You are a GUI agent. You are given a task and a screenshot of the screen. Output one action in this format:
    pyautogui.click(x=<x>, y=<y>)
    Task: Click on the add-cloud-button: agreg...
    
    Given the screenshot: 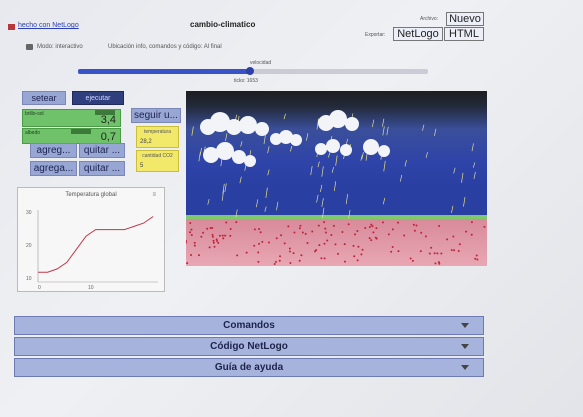 What is the action you would take?
    pyautogui.click(x=53, y=150)
    